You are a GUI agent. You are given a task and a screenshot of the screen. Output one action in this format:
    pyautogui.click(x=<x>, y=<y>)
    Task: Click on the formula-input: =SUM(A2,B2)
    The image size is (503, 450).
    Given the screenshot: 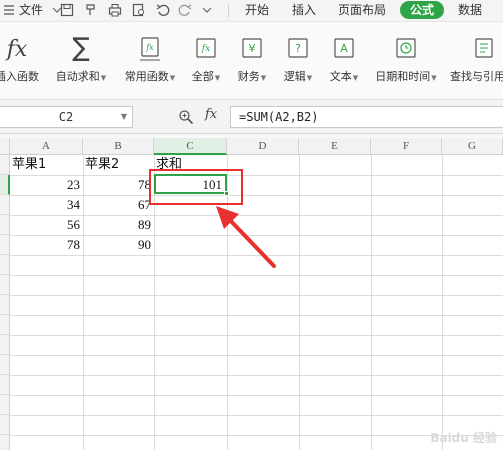 What is the action you would take?
    pyautogui.click(x=366, y=117)
    